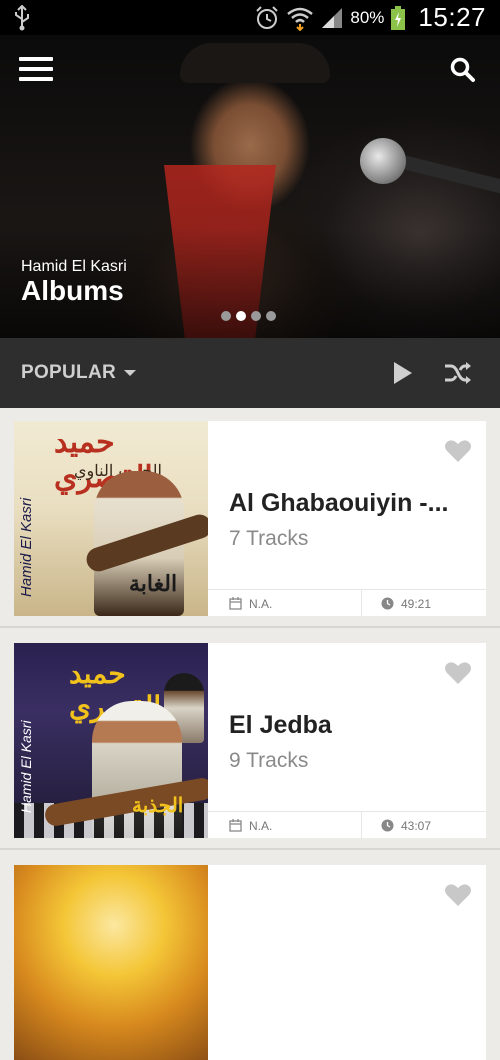 This screenshot has width=500, height=1060. I want to click on album-cover: حميد القصري الجذبة Hamid El Kasri, so click(111, 740).